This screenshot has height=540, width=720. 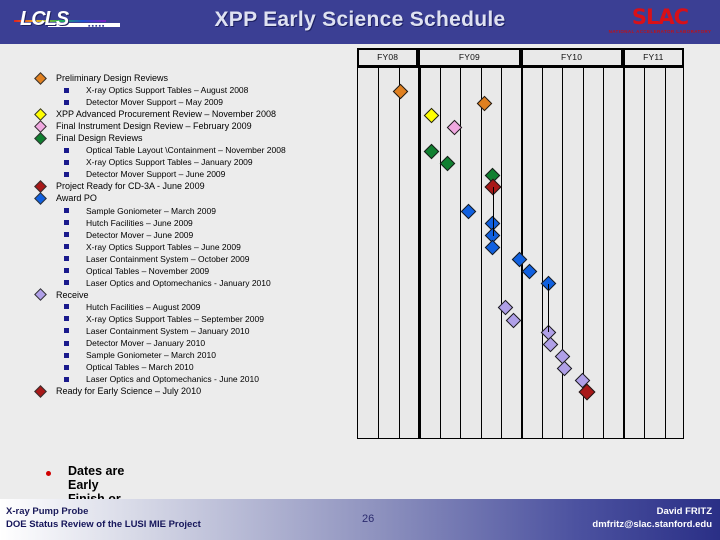 I want to click on fiscal-year-header-row: FY08 FY09 FY10 FY11, so click(x=520, y=57).